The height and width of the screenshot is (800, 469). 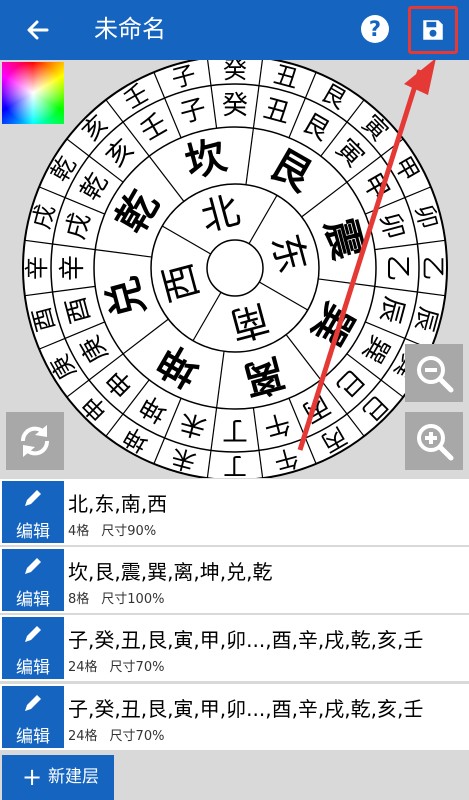 What do you see at coordinates (79, 531) in the screenshot?
I see `layer-count: 4格` at bounding box center [79, 531].